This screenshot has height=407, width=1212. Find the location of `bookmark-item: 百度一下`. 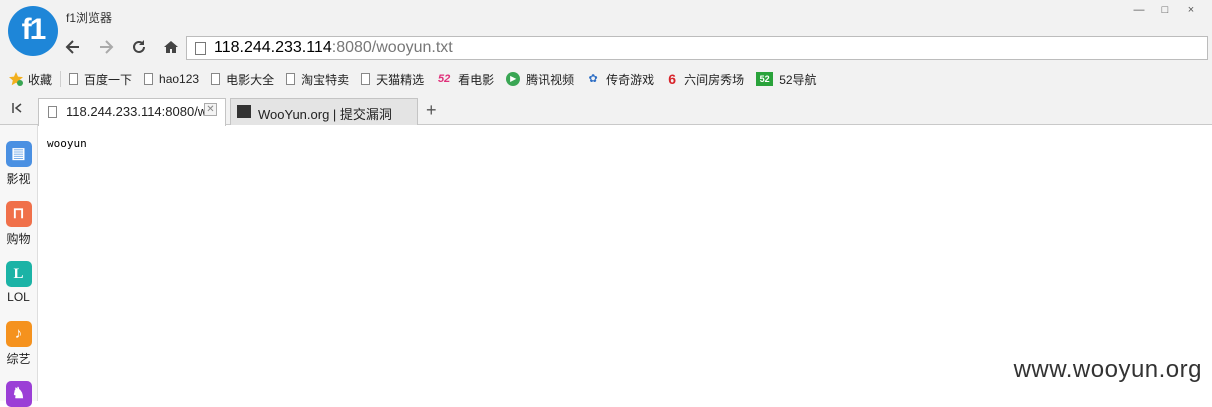

bookmark-item: 百度一下 is located at coordinates (100, 79).